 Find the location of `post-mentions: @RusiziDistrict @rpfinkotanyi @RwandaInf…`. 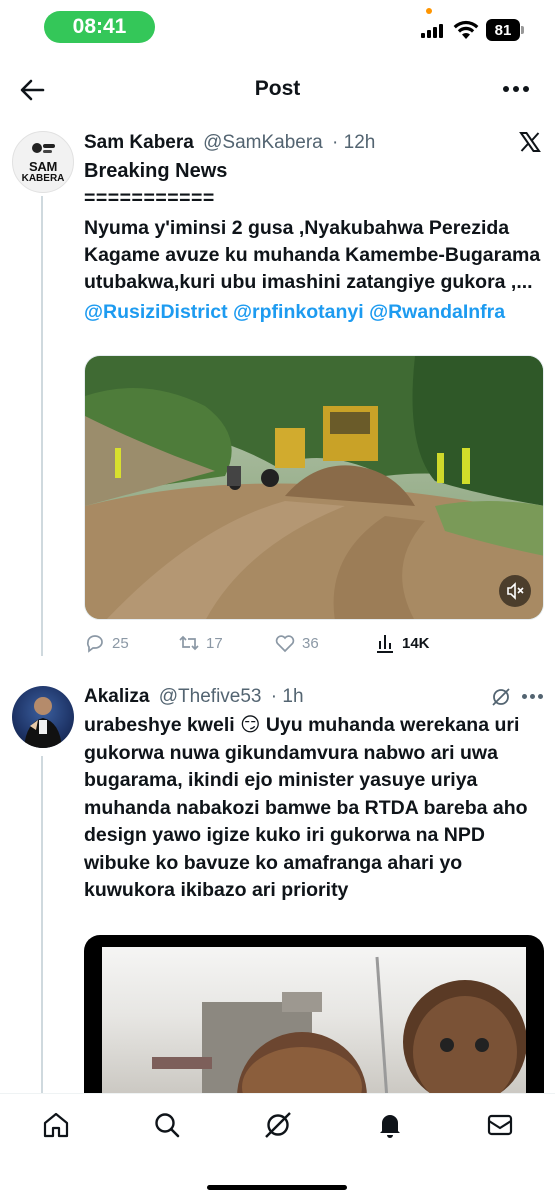

post-mentions: @RusiziDistrict @rpfinkotanyi @RwandaInf… is located at coordinates (315, 312).